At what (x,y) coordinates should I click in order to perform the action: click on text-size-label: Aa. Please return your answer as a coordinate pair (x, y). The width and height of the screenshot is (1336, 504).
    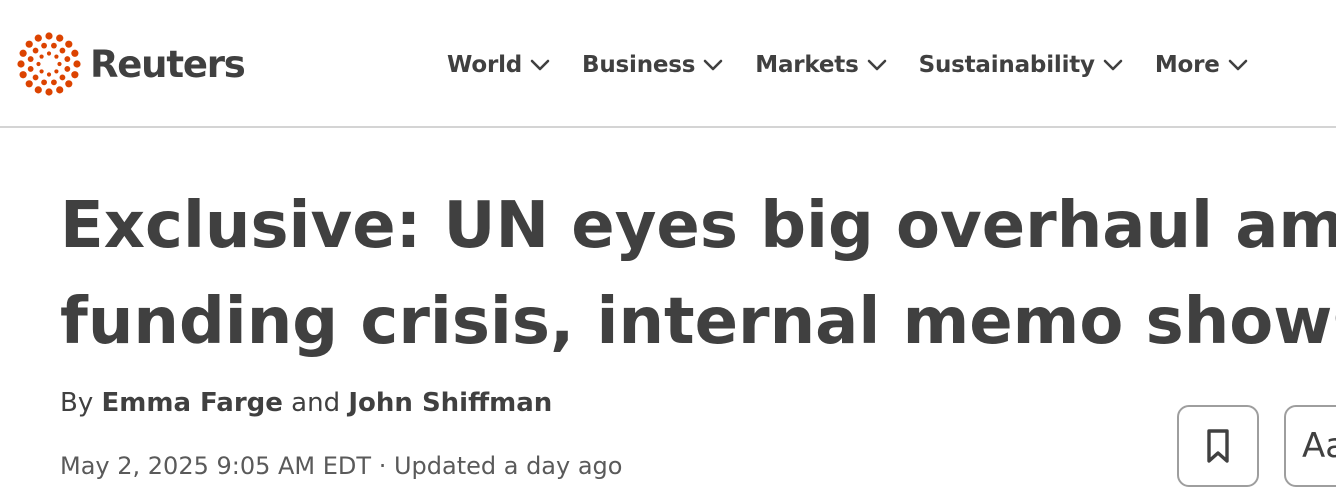
    Looking at the image, I should click on (1319, 446).